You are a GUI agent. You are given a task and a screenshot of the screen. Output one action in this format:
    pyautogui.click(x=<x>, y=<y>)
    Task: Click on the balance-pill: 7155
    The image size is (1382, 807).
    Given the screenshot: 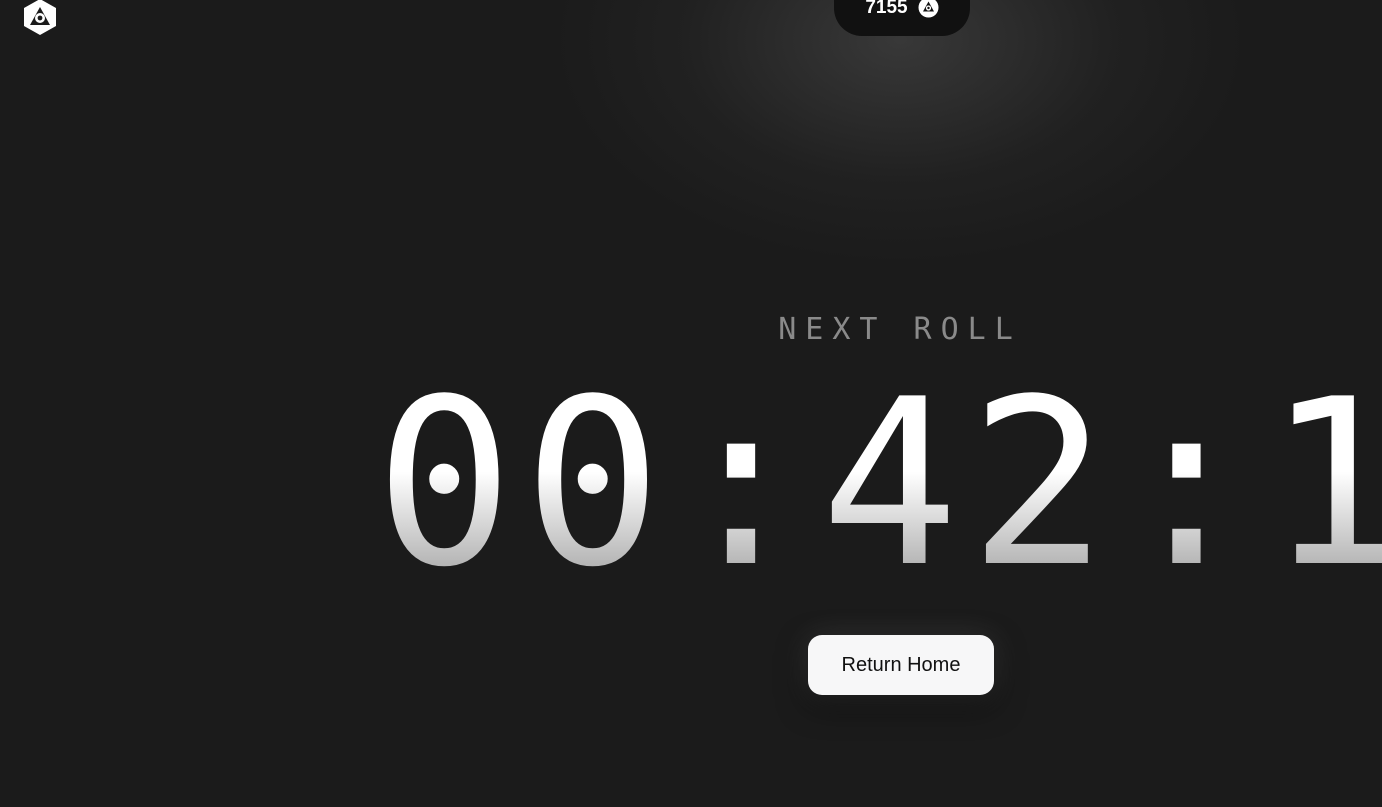 What is the action you would take?
    pyautogui.click(x=902, y=18)
    